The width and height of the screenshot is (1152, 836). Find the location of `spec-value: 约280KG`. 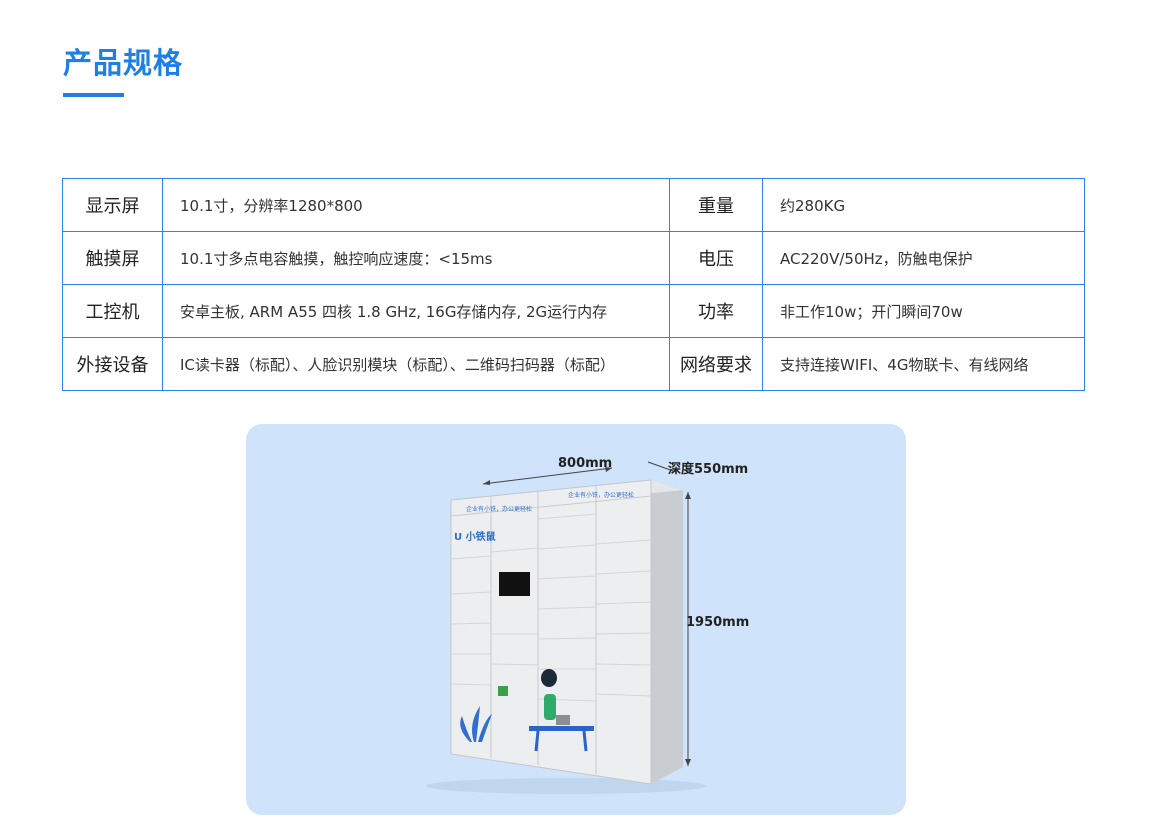

spec-value: 约280KG is located at coordinates (923, 205).